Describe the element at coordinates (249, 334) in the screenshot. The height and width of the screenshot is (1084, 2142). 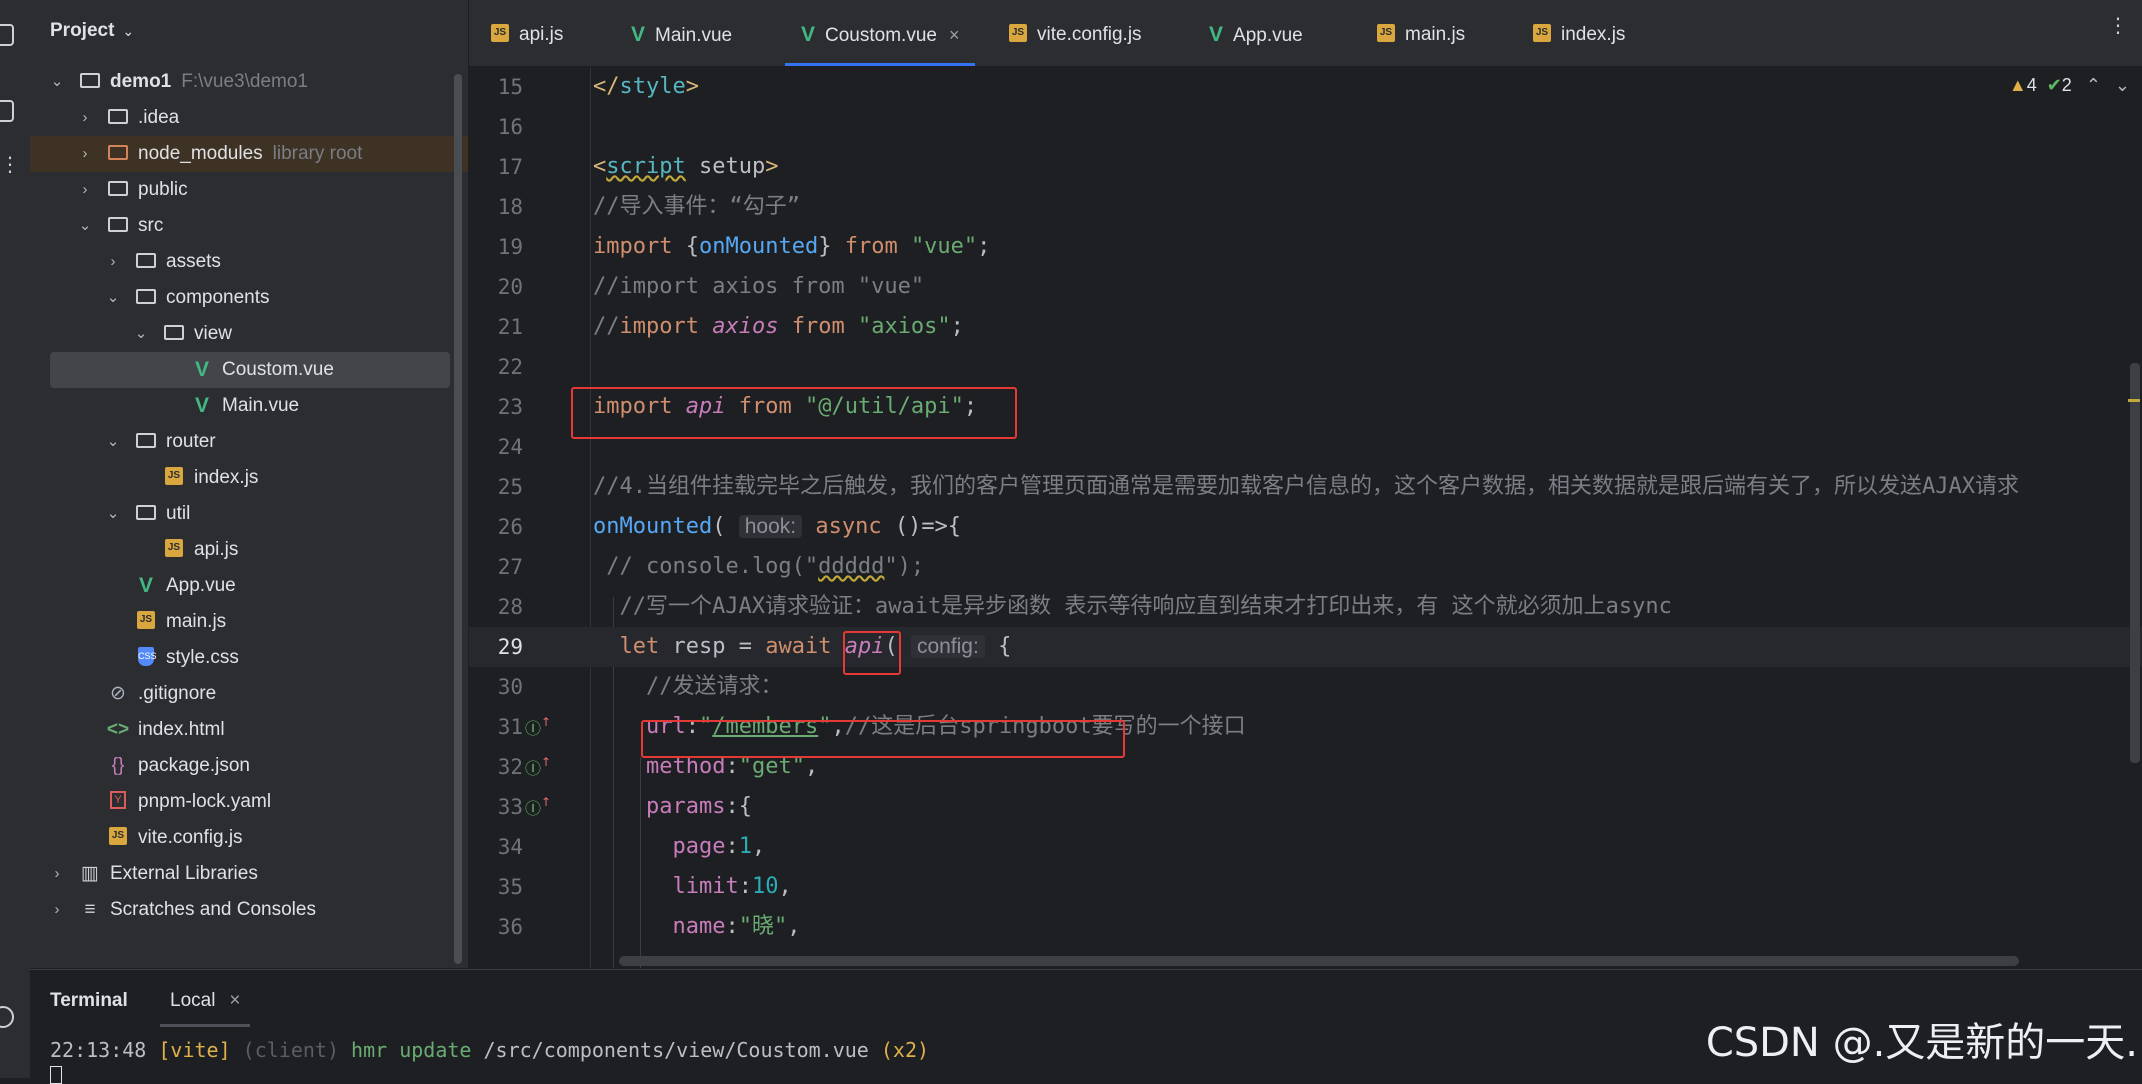
I see `tree-item-view: ⌄ view` at that location.